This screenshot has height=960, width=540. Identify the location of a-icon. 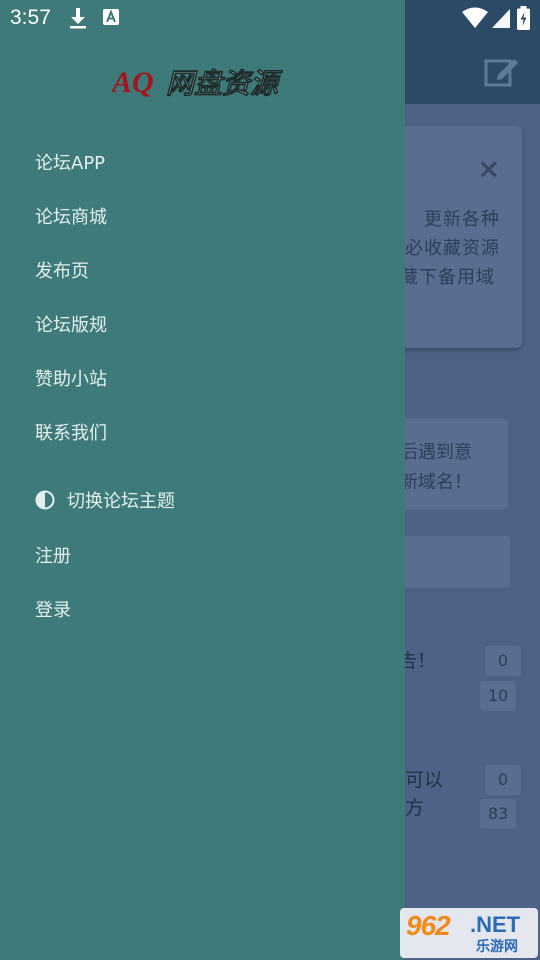
(111, 17).